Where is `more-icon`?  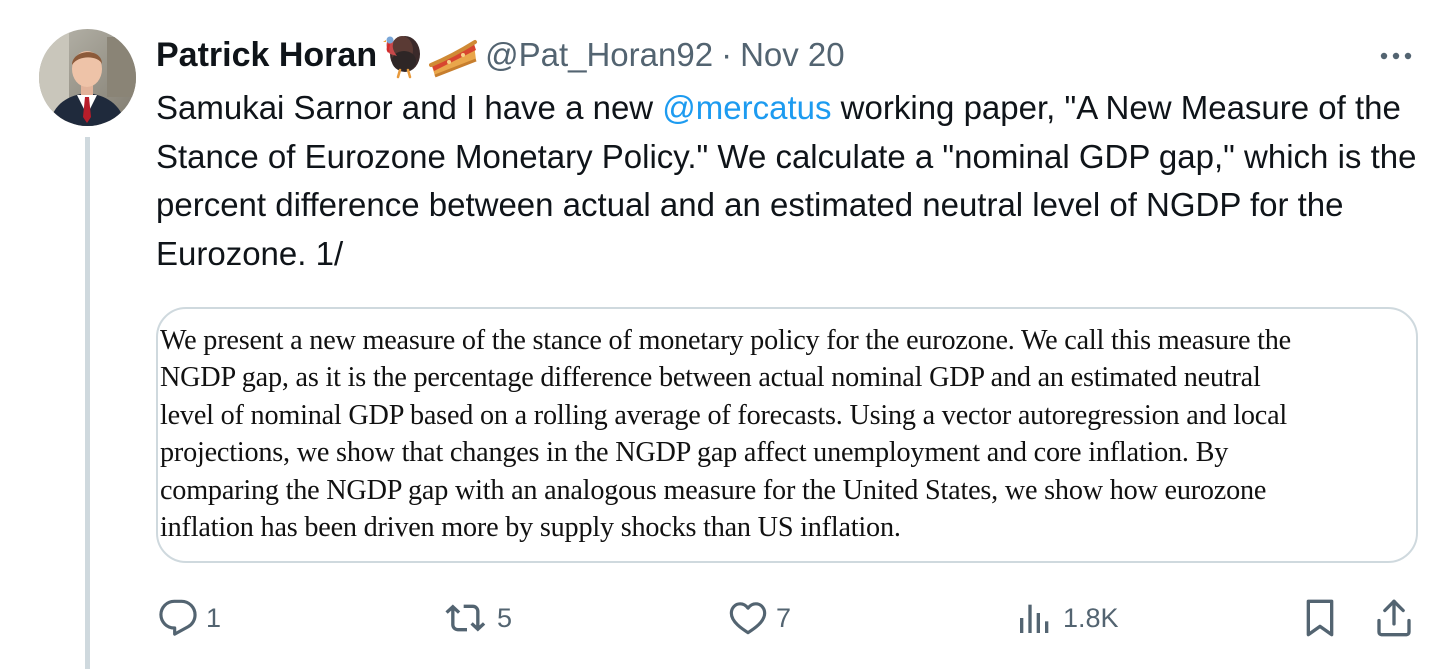
more-icon is located at coordinates (1396, 56).